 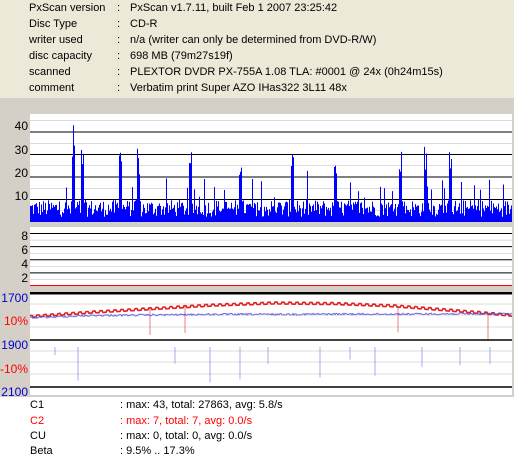 What do you see at coordinates (271, 259) in the screenshot?
I see `c2-plot-svg` at bounding box center [271, 259].